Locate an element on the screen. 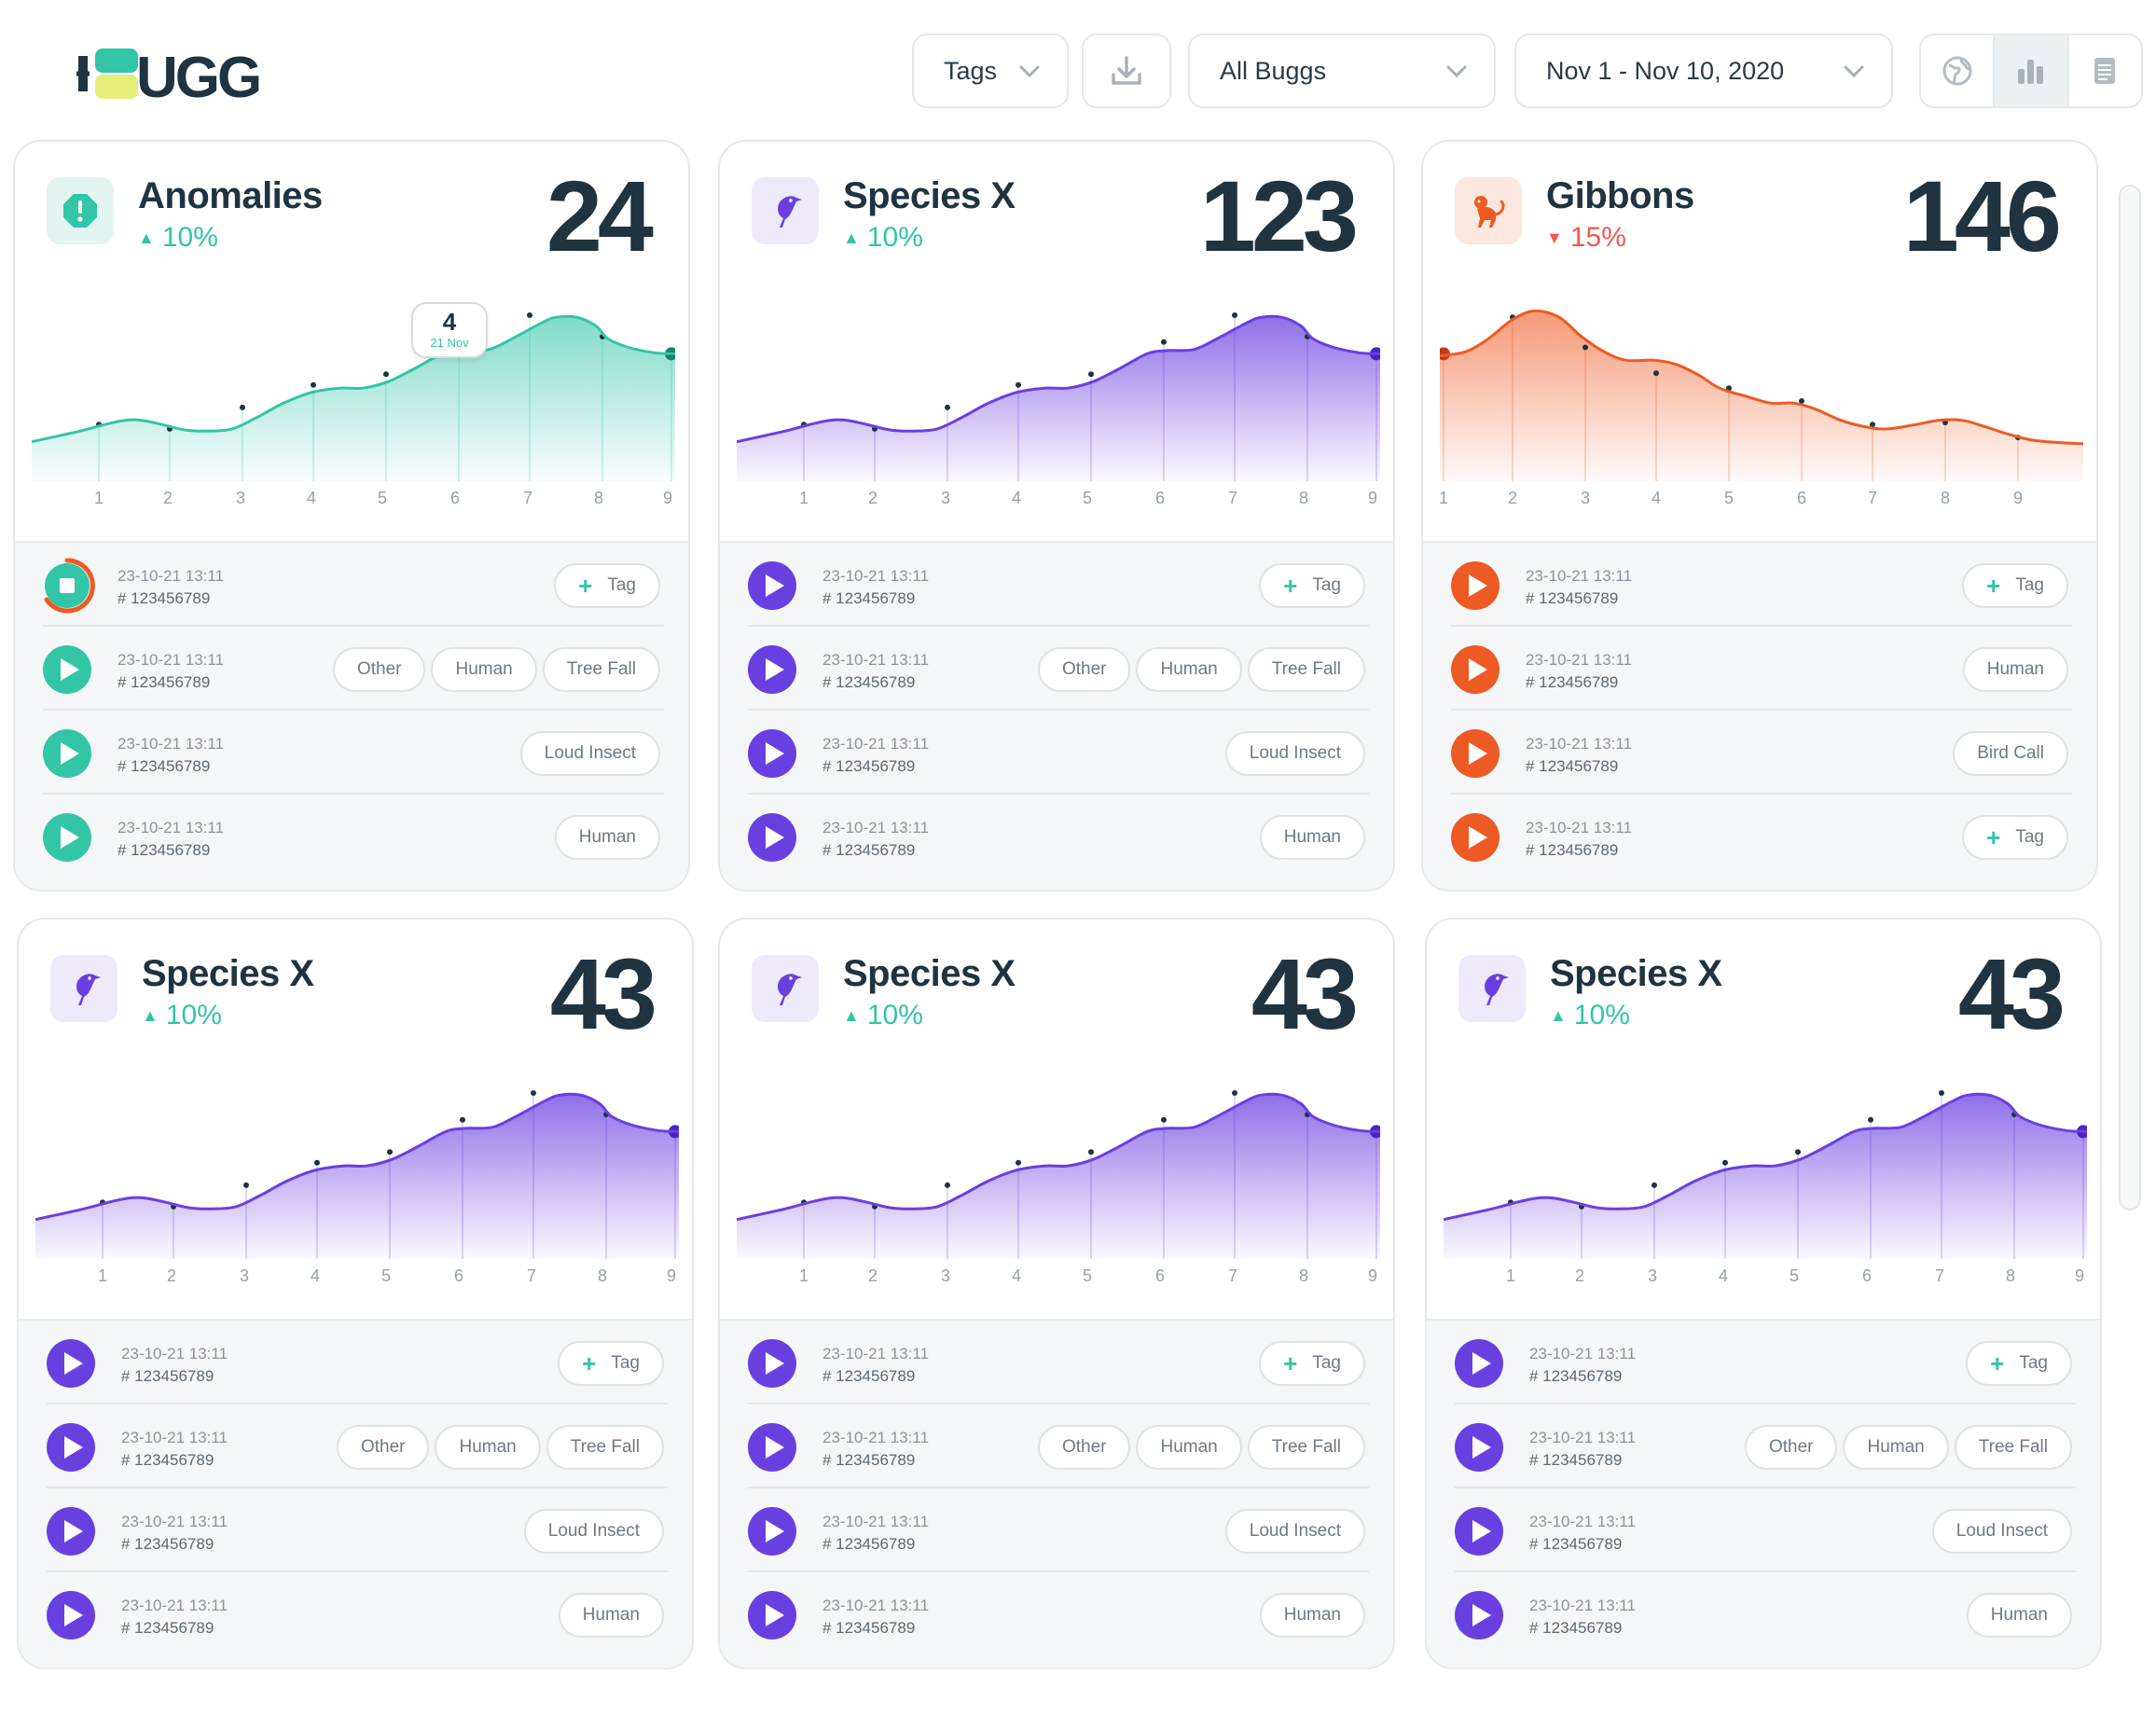  bugg-filter-dropdown: All Buggs is located at coordinates (1342, 71).